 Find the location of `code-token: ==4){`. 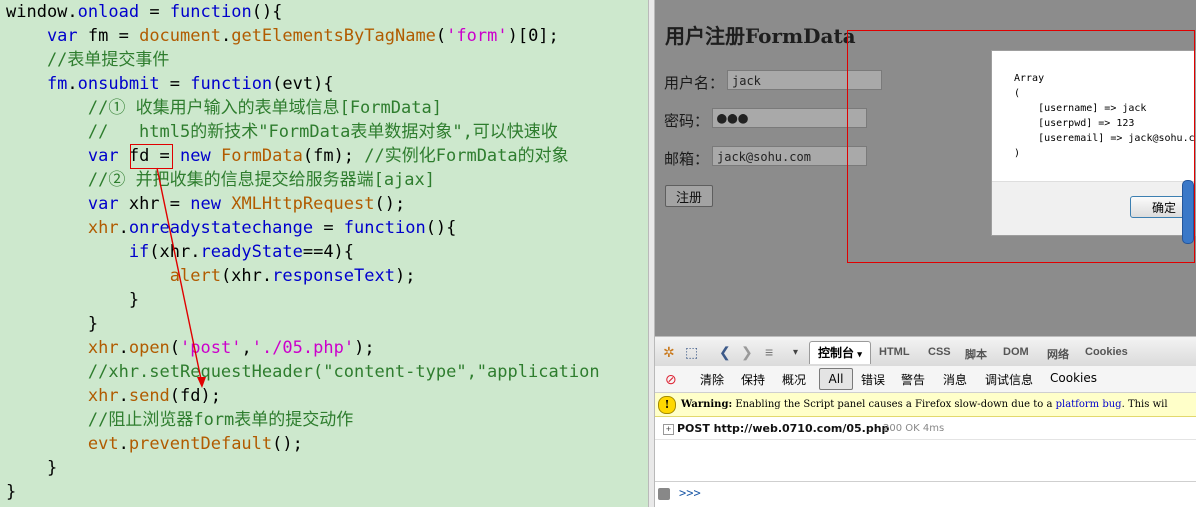

code-token: ==4){ is located at coordinates (328, 252).